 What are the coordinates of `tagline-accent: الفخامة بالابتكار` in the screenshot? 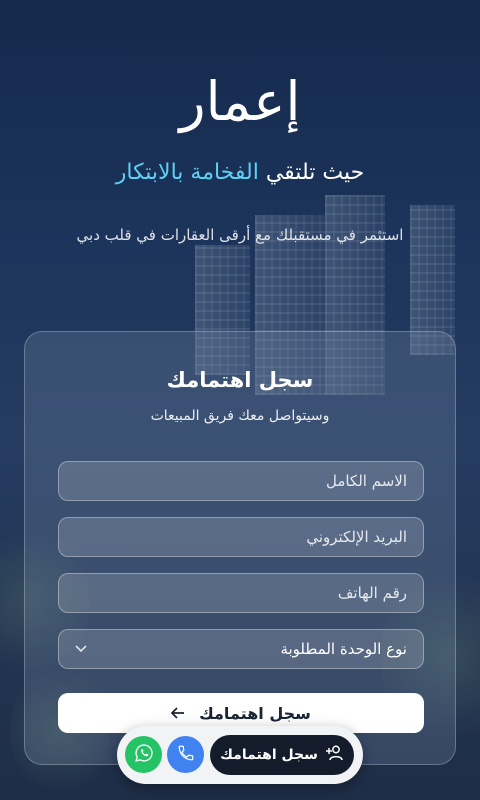 It's located at (187, 172).